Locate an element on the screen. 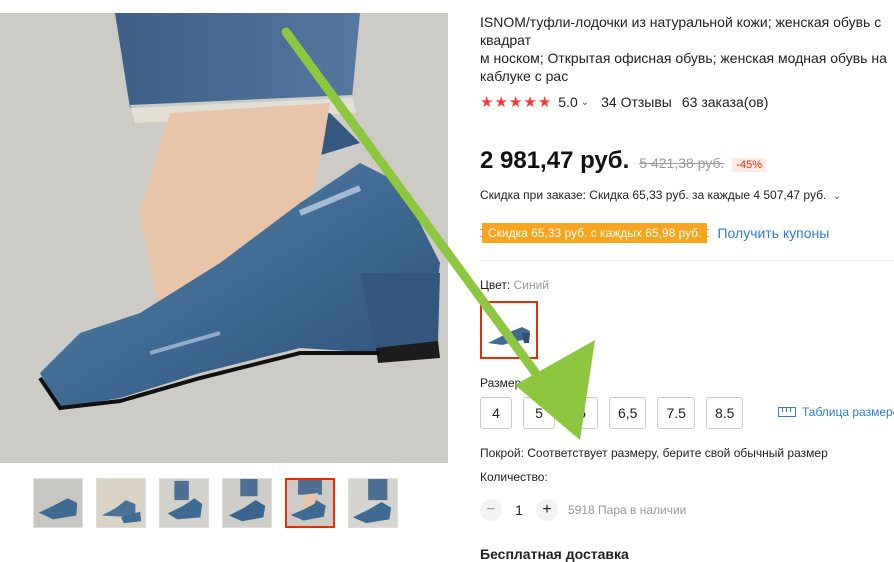 This screenshot has width=894, height=562. ruler-icon is located at coordinates (787, 412).